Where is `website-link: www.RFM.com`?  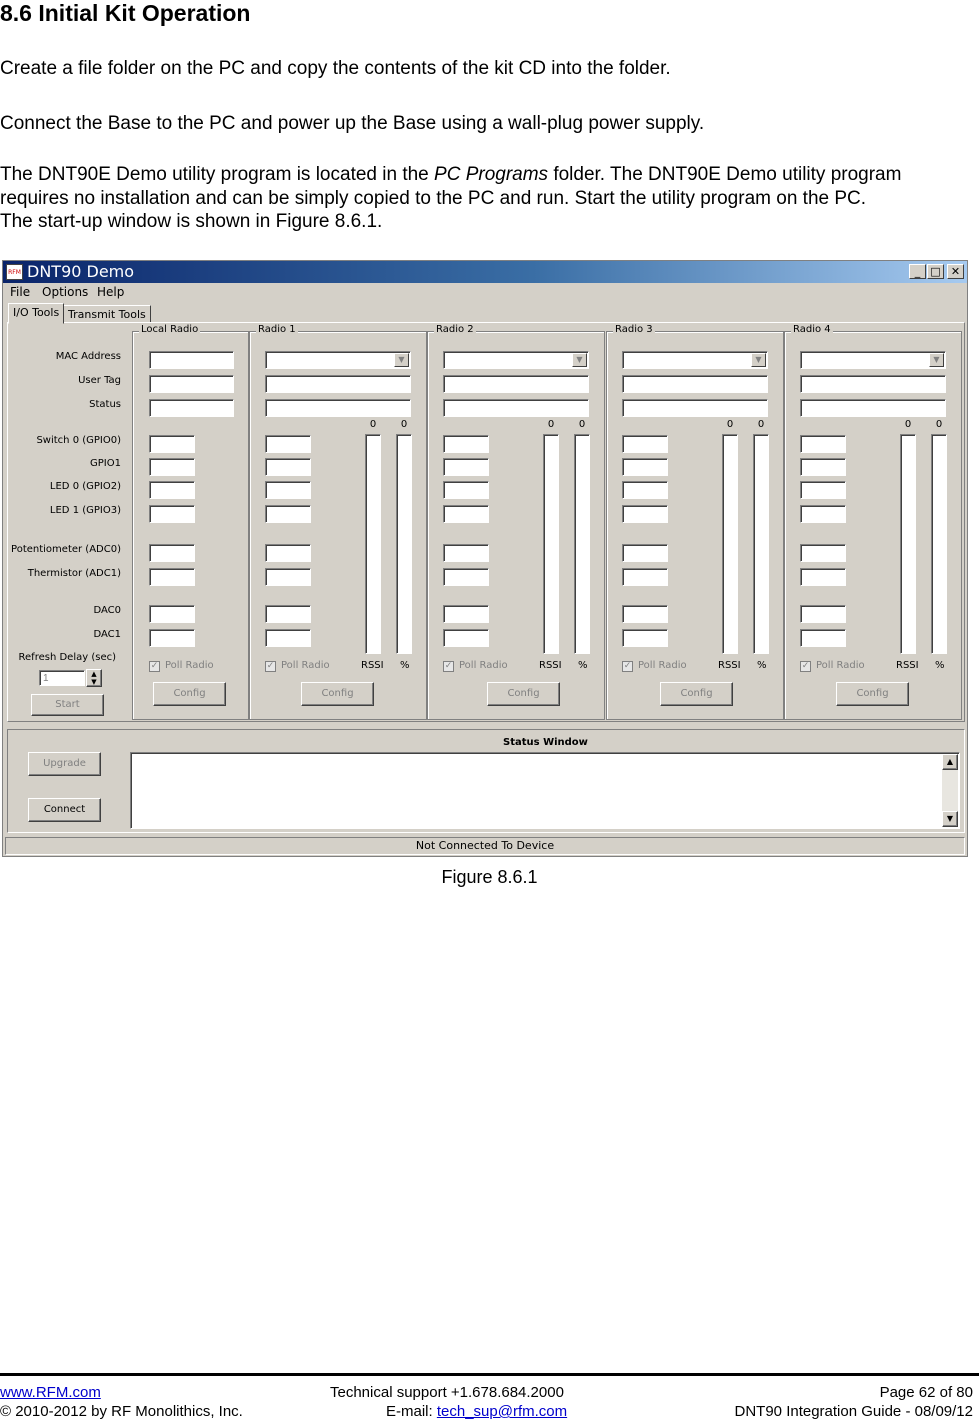
website-link: www.RFM.com is located at coordinates (50, 1393).